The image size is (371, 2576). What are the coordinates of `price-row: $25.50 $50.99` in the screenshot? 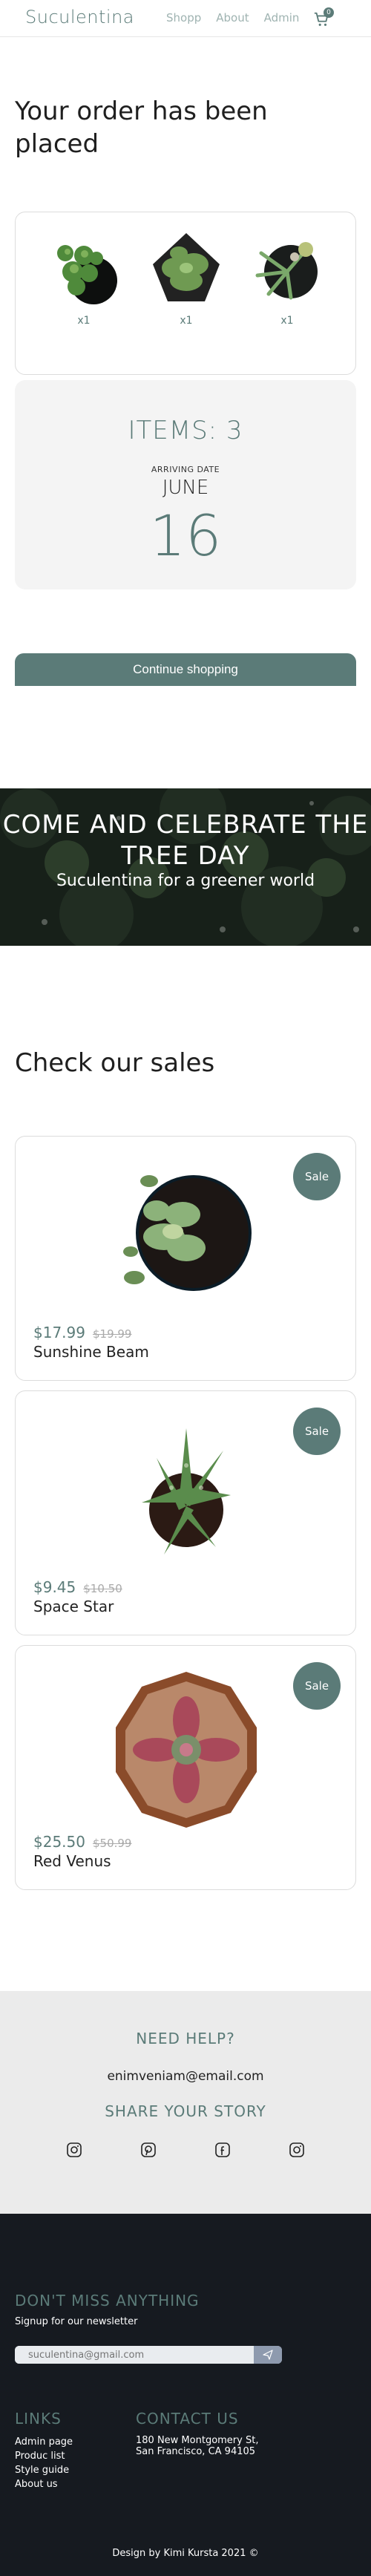 It's located at (82, 1842).